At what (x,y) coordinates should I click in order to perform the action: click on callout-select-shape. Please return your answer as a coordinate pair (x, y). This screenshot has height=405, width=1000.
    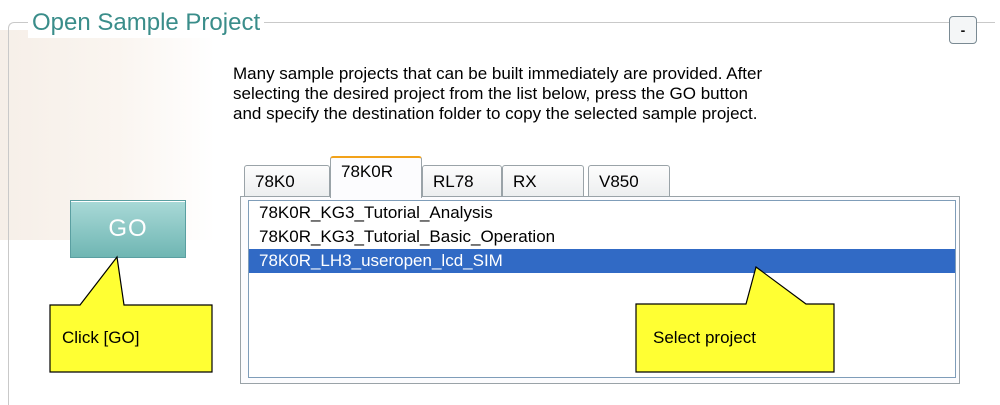
    Looking at the image, I should click on (735, 319).